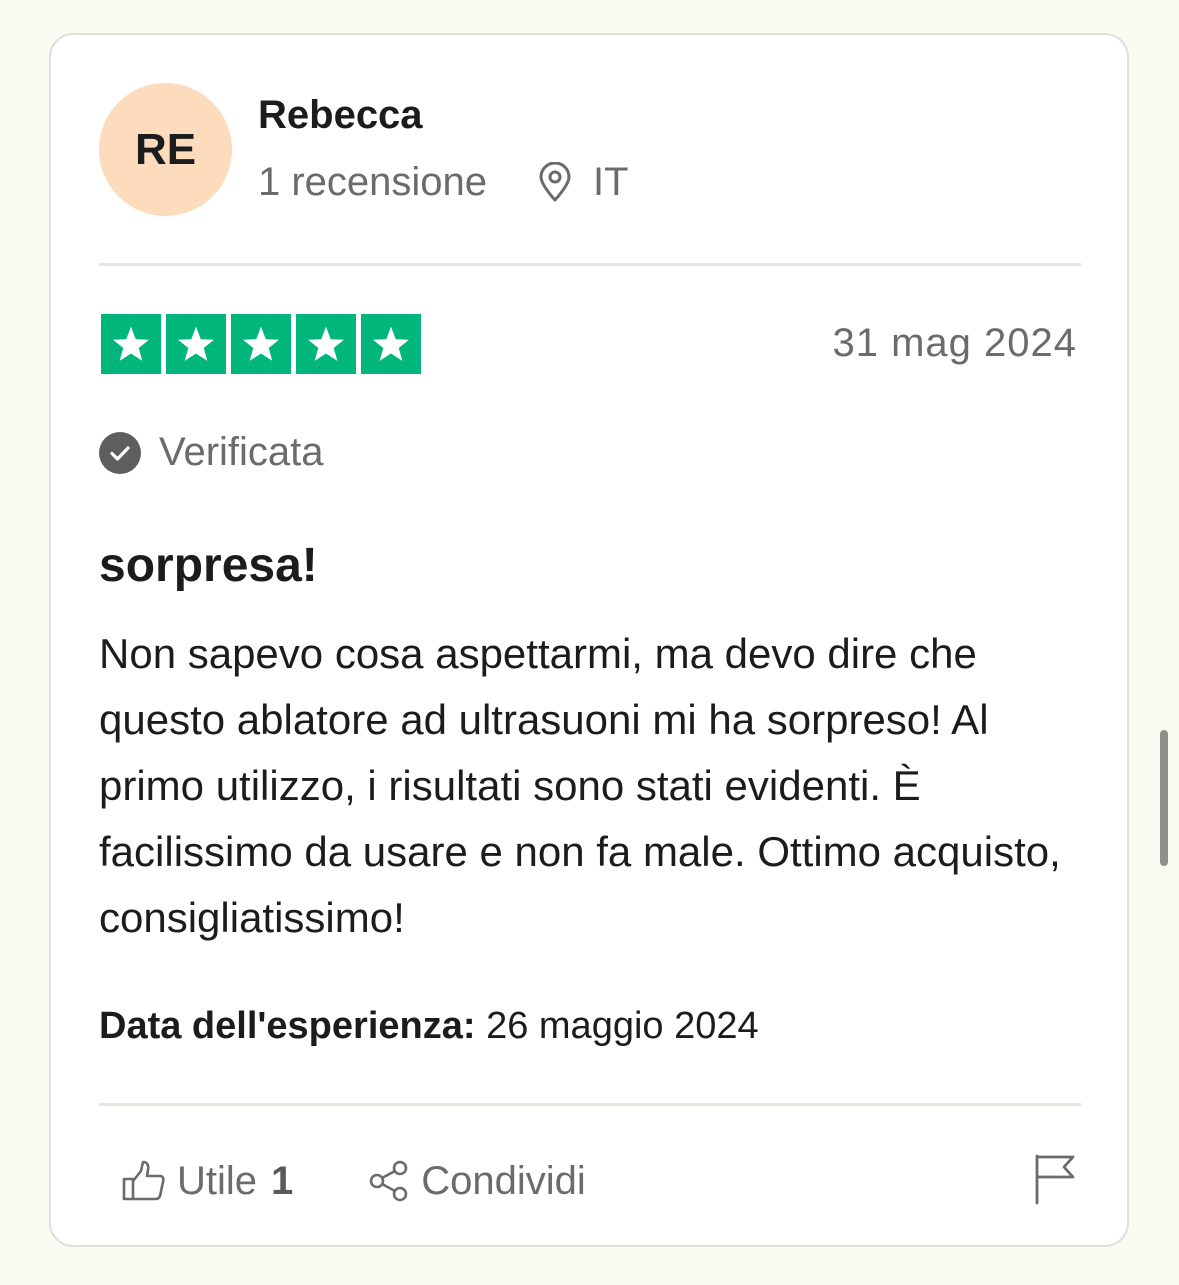 Image resolution: width=1179 pixels, height=1285 pixels. I want to click on star-rating, so click(261, 344).